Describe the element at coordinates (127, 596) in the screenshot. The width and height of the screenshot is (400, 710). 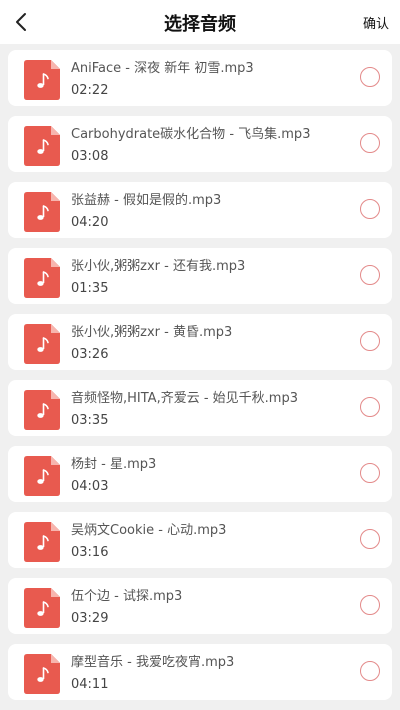
I see `audio-file-name: 伍个边 - 试探.mp3` at that location.